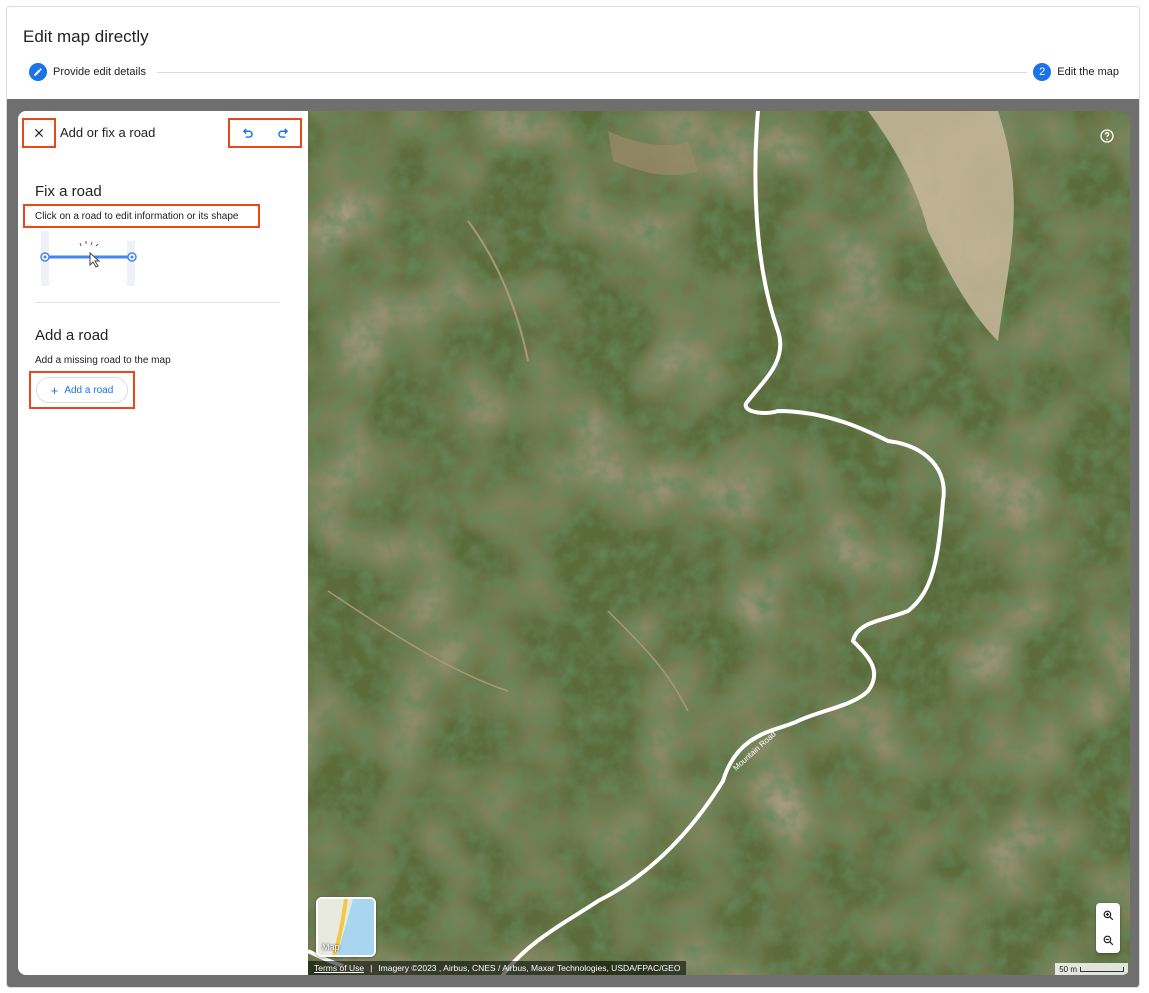 The height and width of the screenshot is (993, 1149). Describe the element at coordinates (108, 132) in the screenshot. I see `panel-title: Add or fix a road` at that location.